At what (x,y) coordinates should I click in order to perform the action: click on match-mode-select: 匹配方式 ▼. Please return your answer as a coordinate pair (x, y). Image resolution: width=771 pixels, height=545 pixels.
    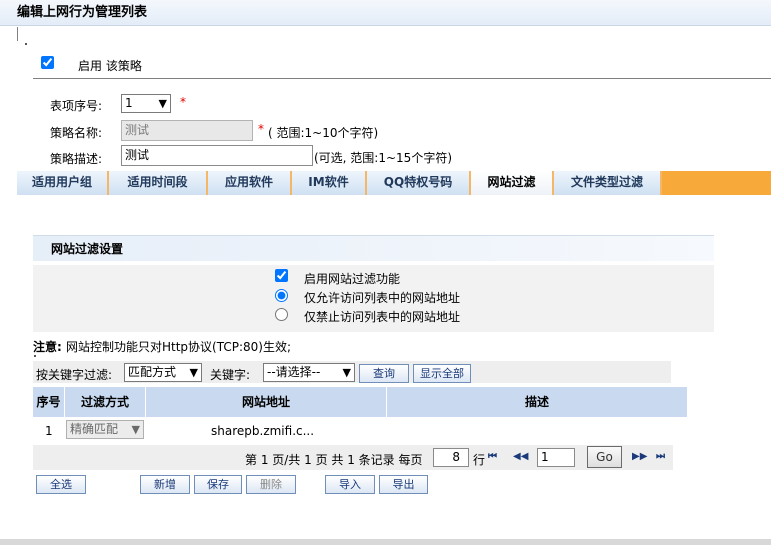
    Looking at the image, I should click on (163, 372).